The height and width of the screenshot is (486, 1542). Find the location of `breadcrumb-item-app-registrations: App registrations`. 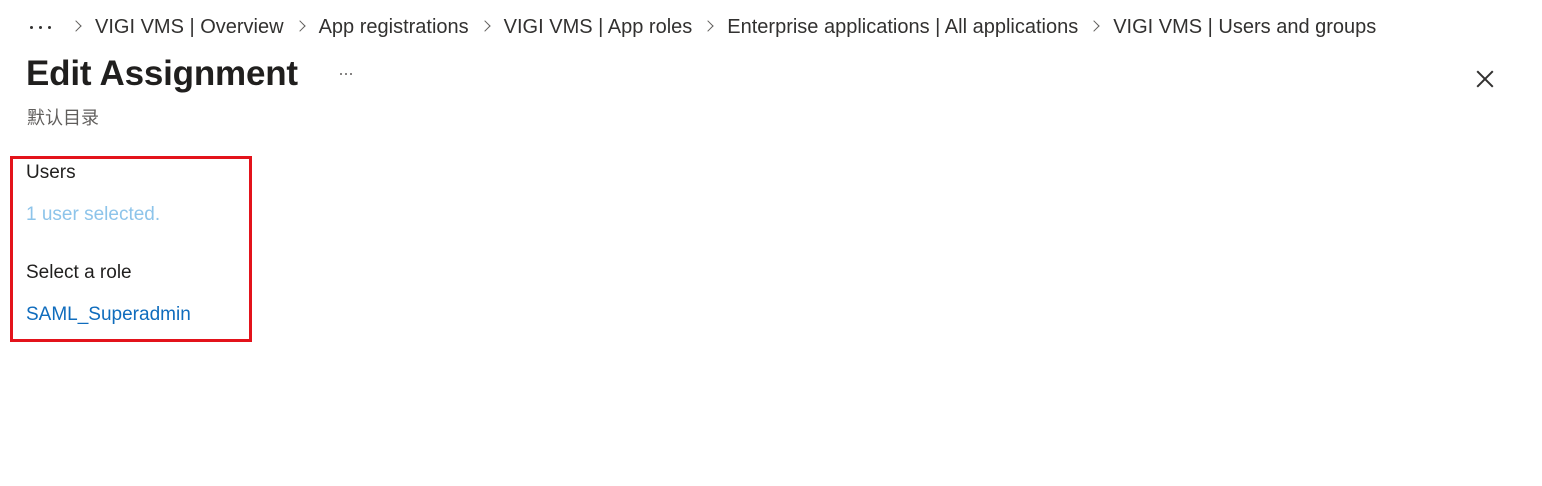

breadcrumb-item-app-registrations: App registrations is located at coordinates (394, 27).